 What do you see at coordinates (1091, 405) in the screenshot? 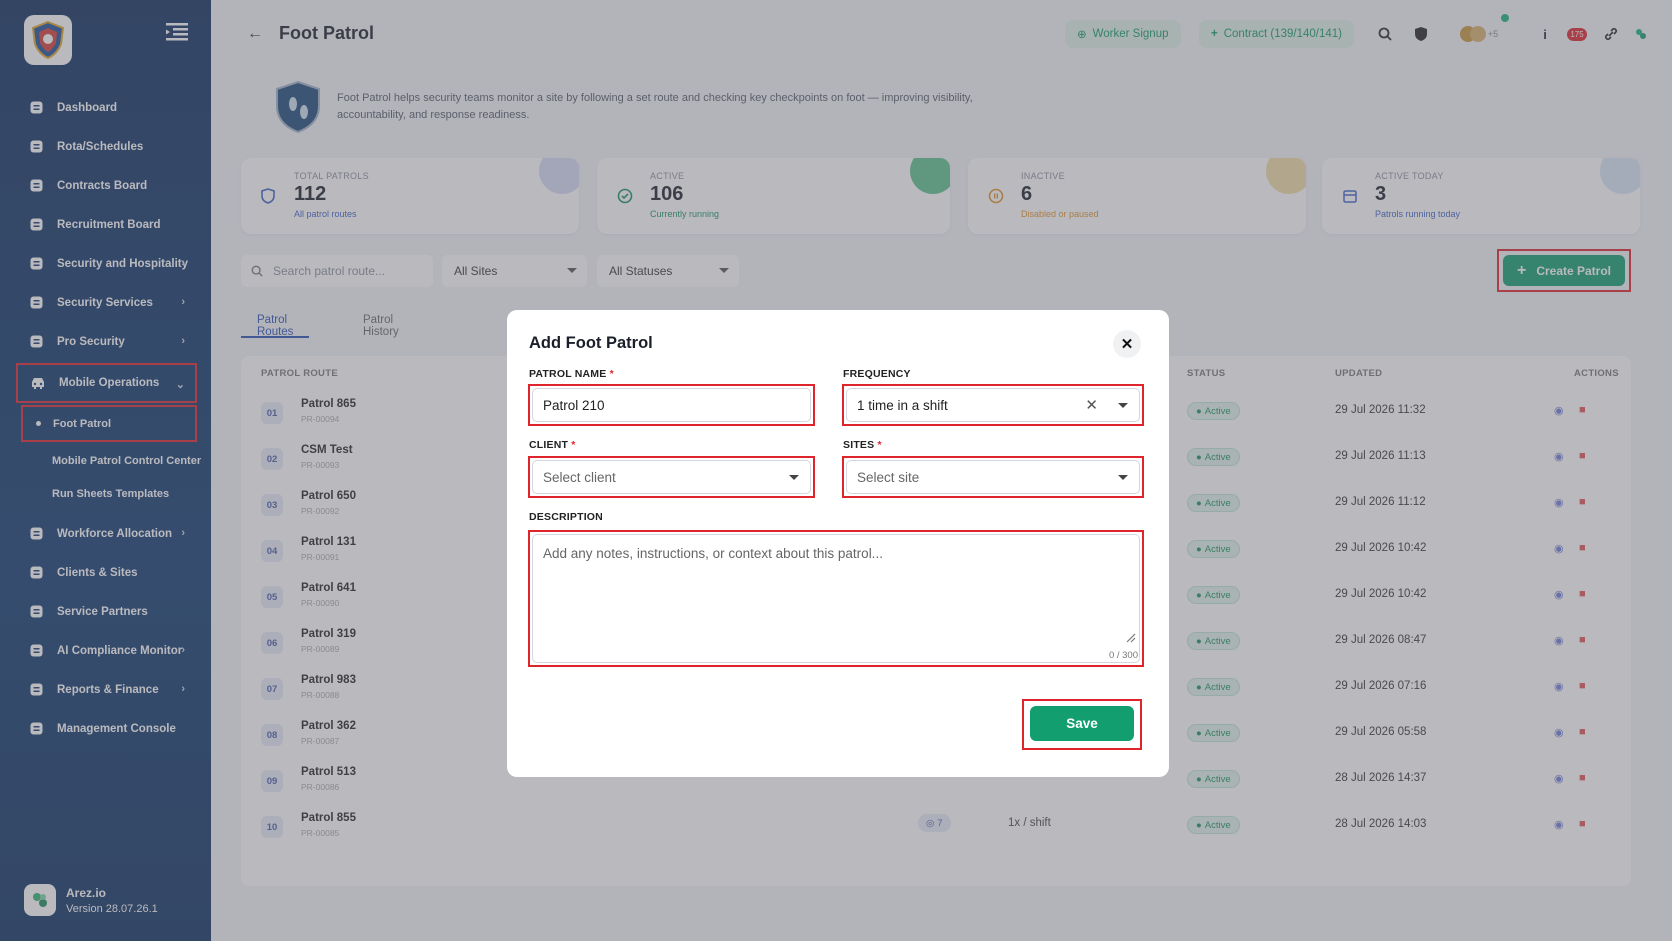
I see `clear-icon: ✕` at bounding box center [1091, 405].